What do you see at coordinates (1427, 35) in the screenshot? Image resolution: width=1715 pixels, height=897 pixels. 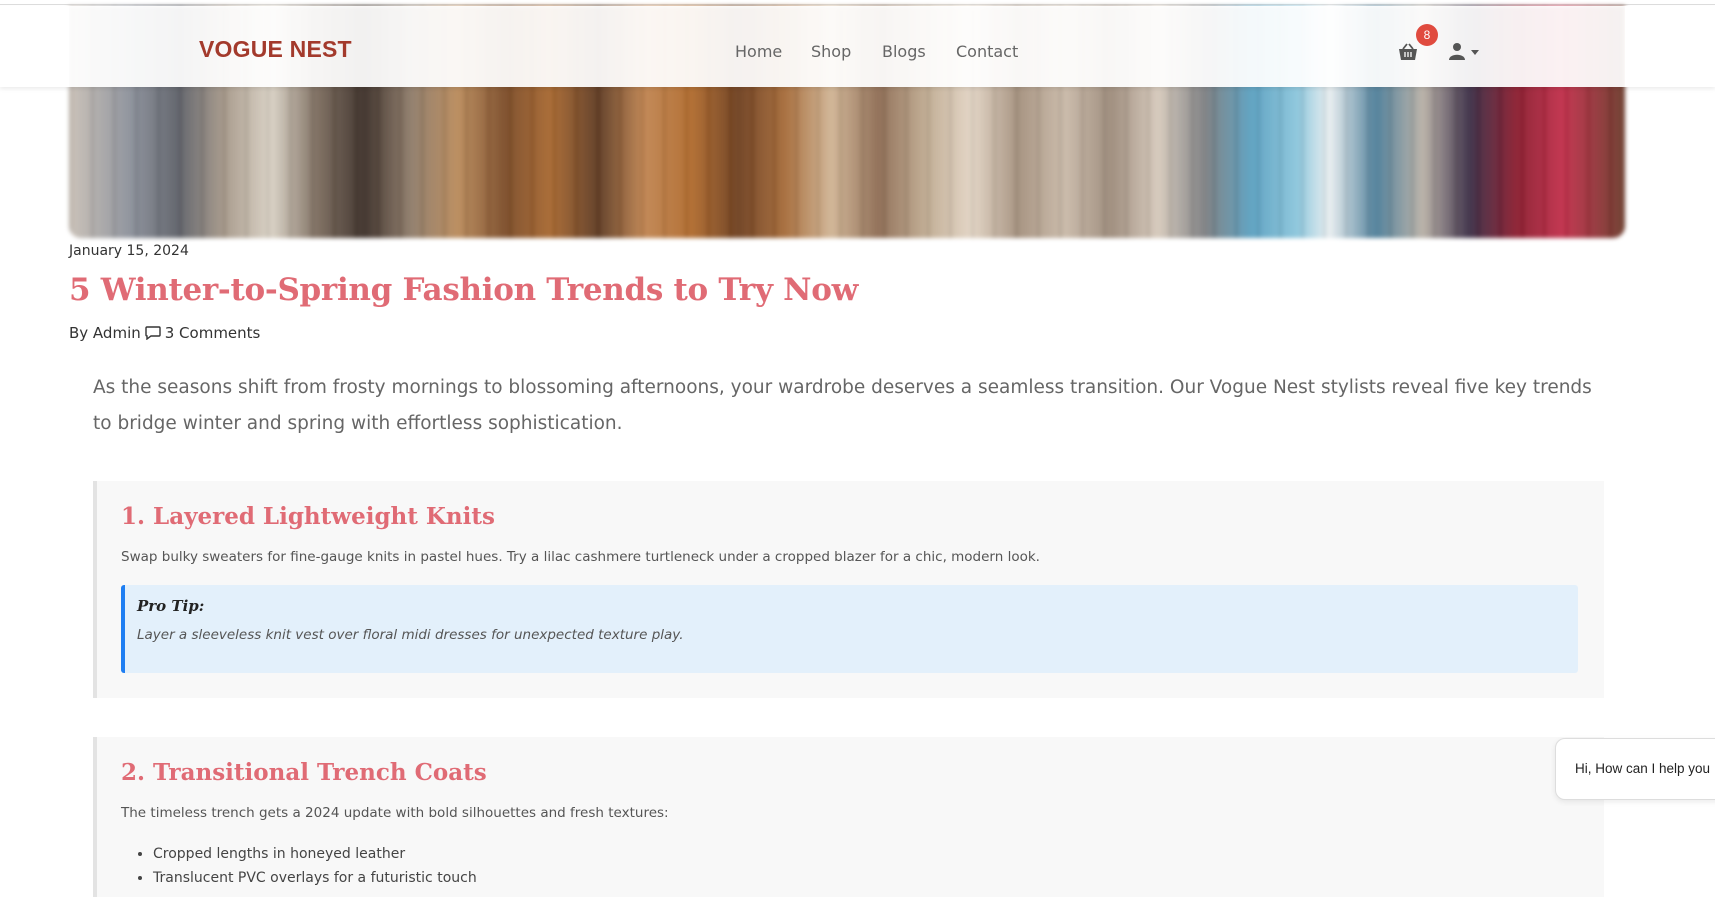 I see `cart-count-badge: 8` at bounding box center [1427, 35].